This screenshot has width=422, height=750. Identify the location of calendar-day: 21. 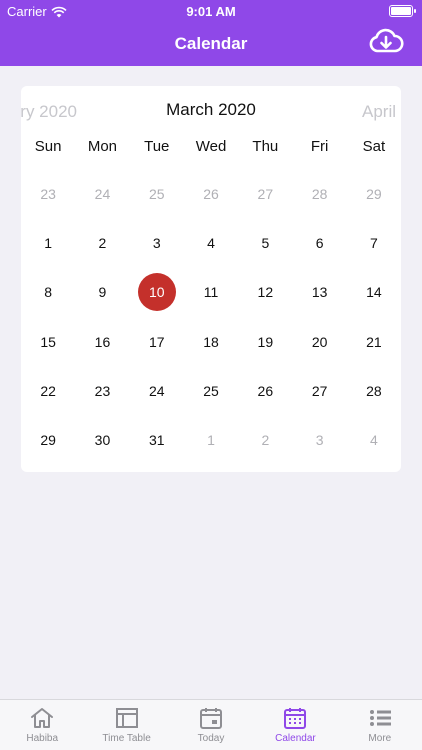
(374, 341).